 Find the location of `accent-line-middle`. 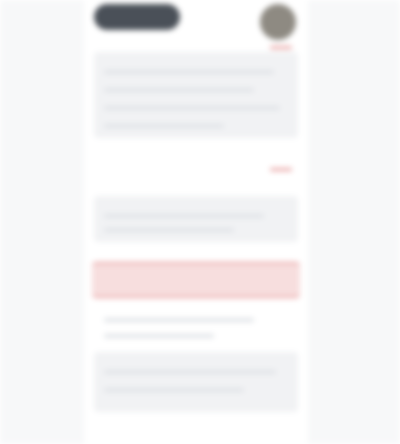

accent-line-middle is located at coordinates (281, 169).